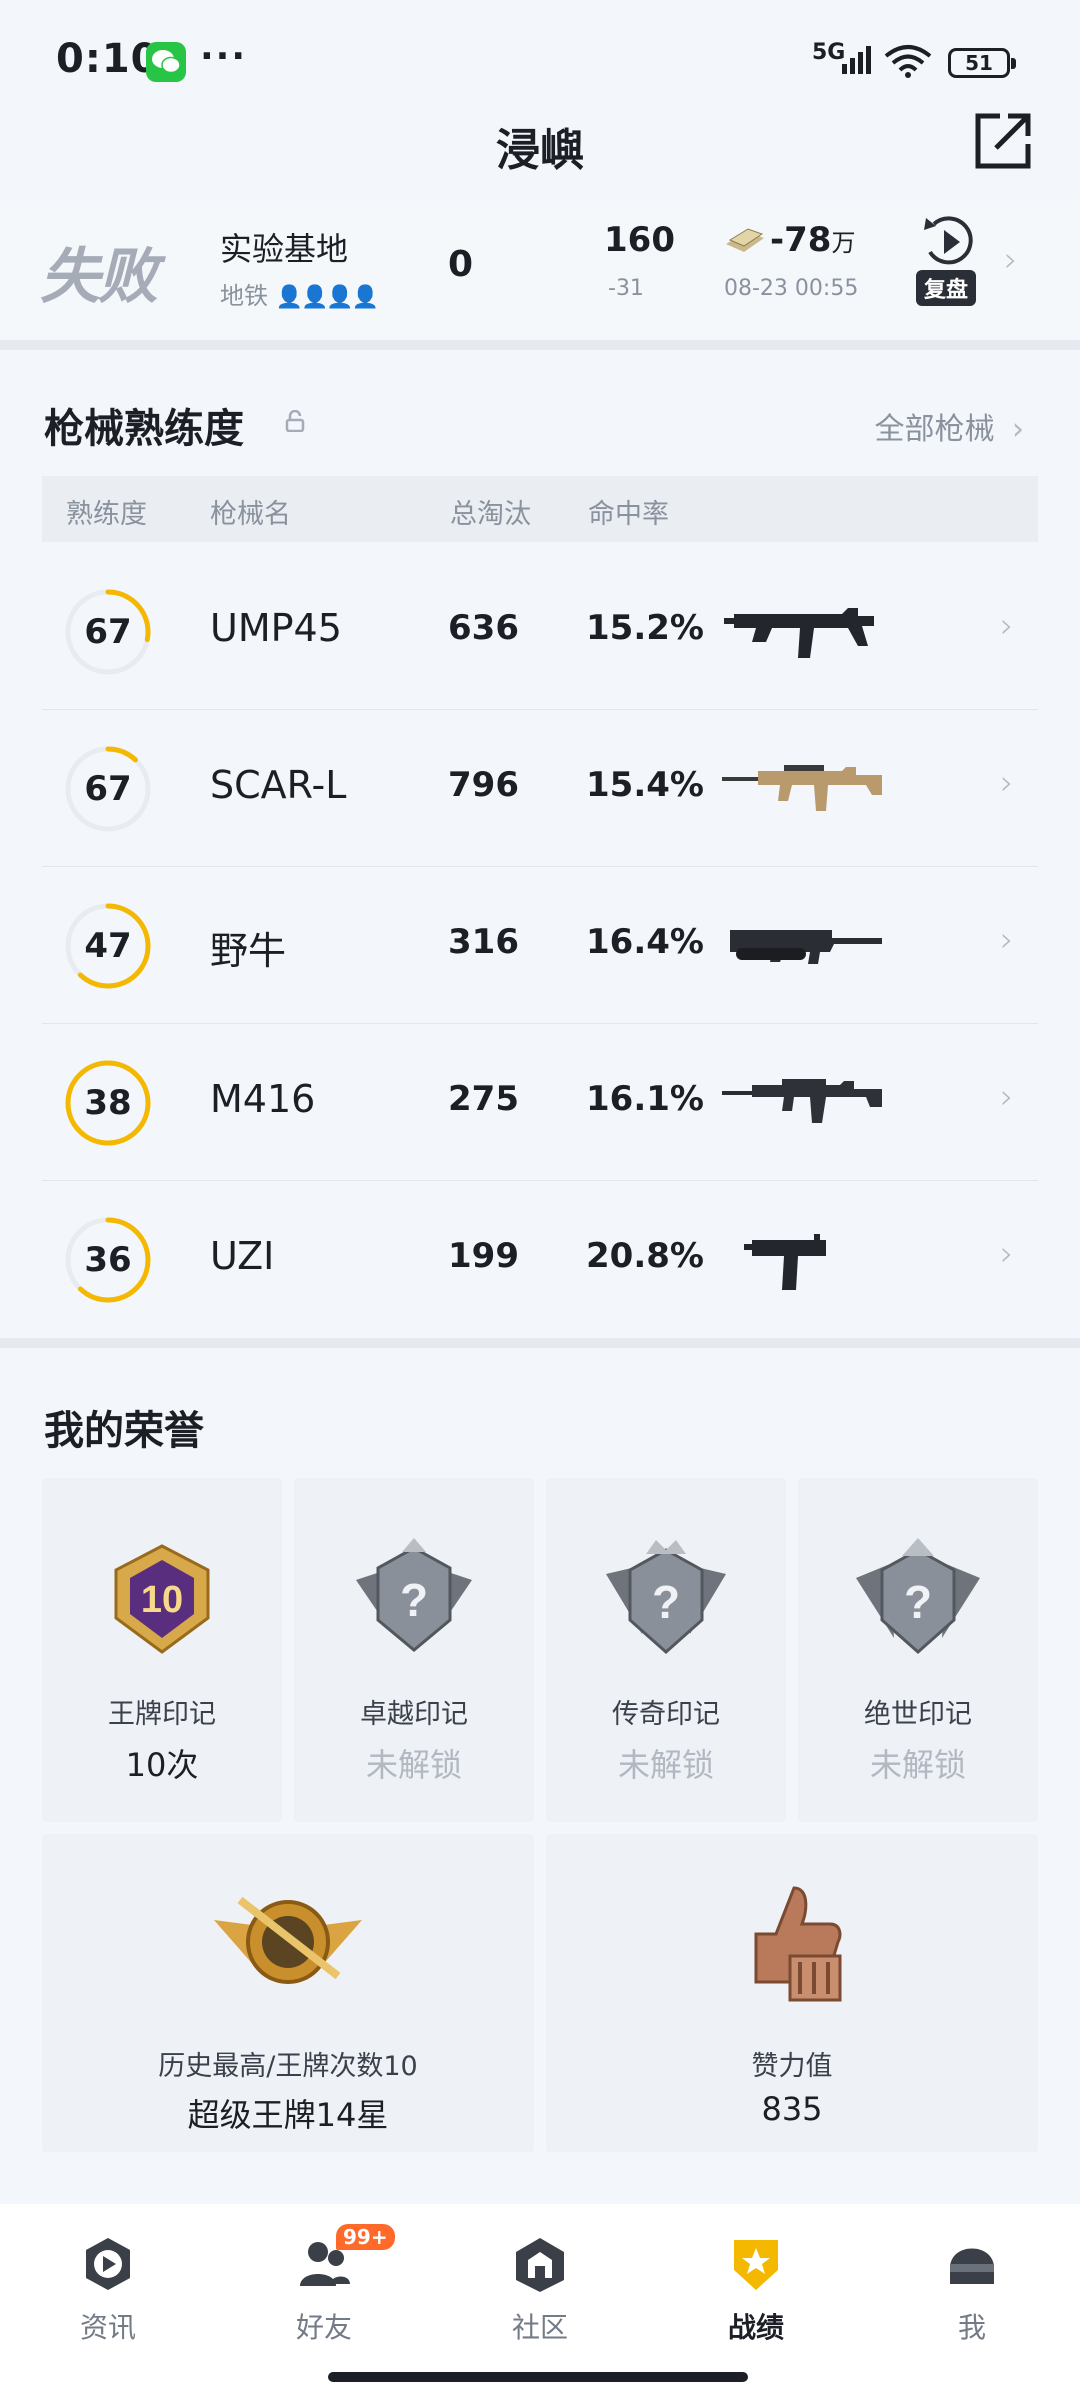 The image size is (1080, 2400). I want to click on proficiency-level: 38, so click(108, 1103).